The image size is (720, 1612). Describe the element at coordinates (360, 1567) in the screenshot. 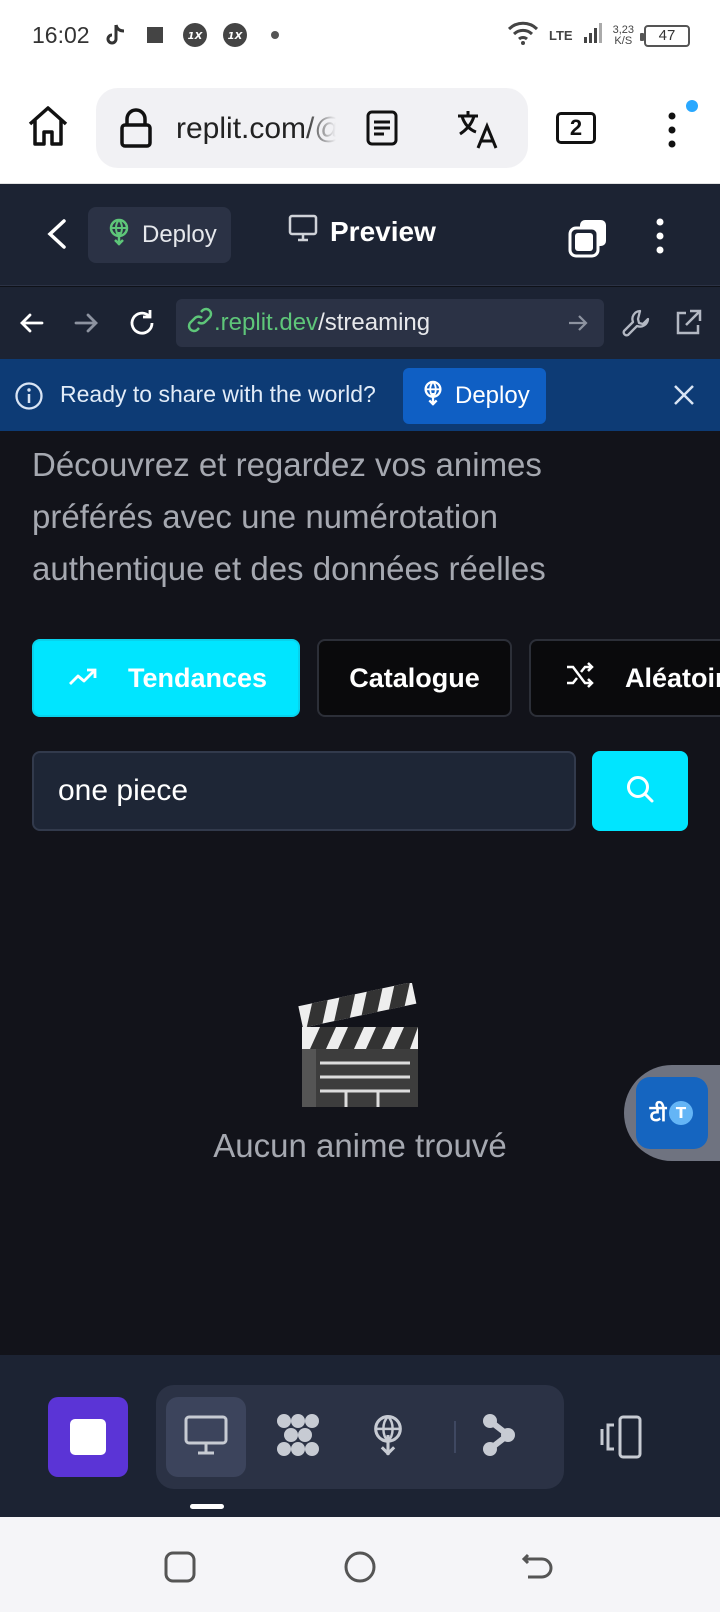

I see `home-circle-icon` at that location.